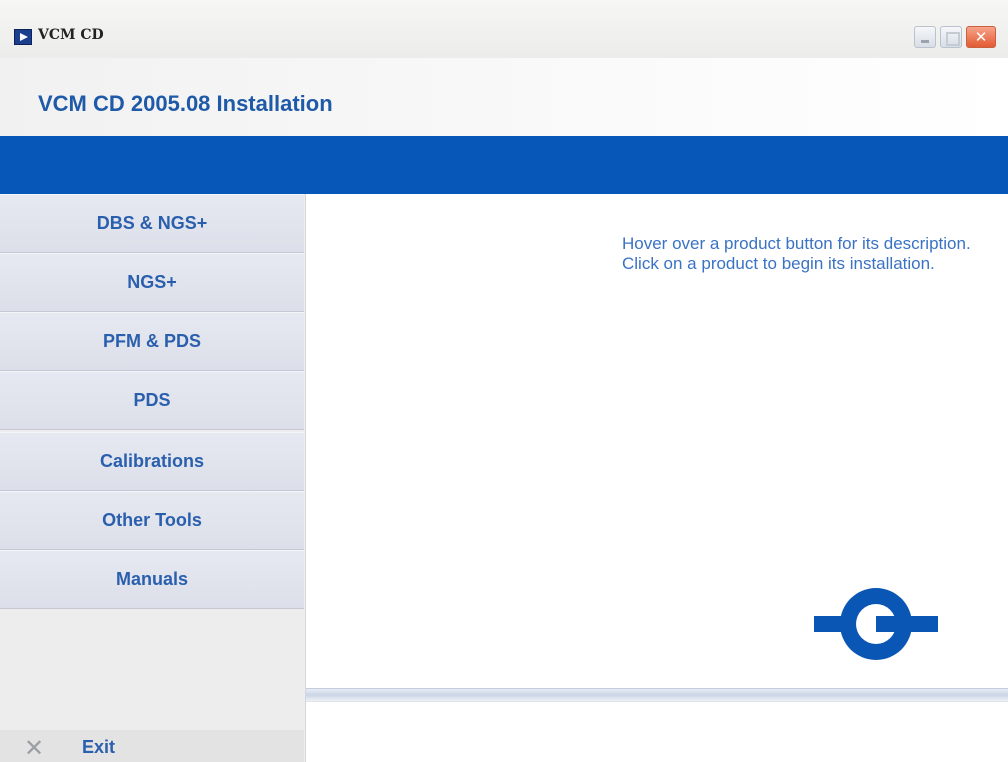 This screenshot has width=1008, height=762. I want to click on product-button-manuals: Manuals, so click(152, 579).